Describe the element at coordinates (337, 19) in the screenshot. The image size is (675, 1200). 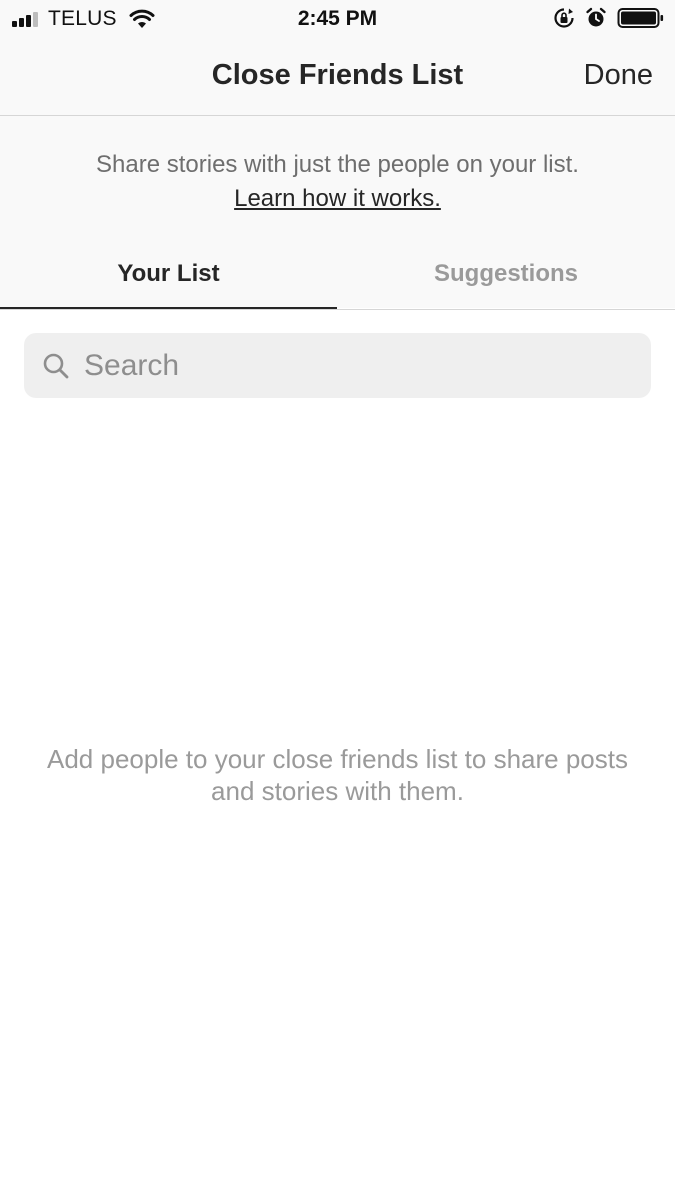
I see `status-bar: TELUS 2:45 PM` at that location.